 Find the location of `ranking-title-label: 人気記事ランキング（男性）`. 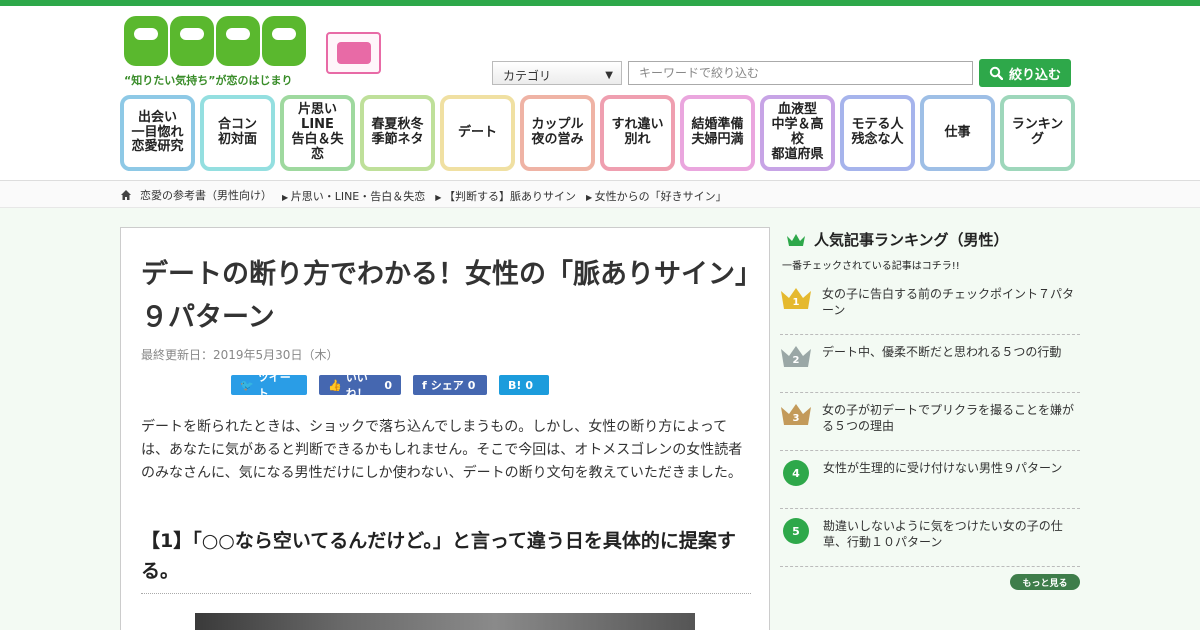

ranking-title-label: 人気記事ランキング（男性） is located at coordinates (911, 240).